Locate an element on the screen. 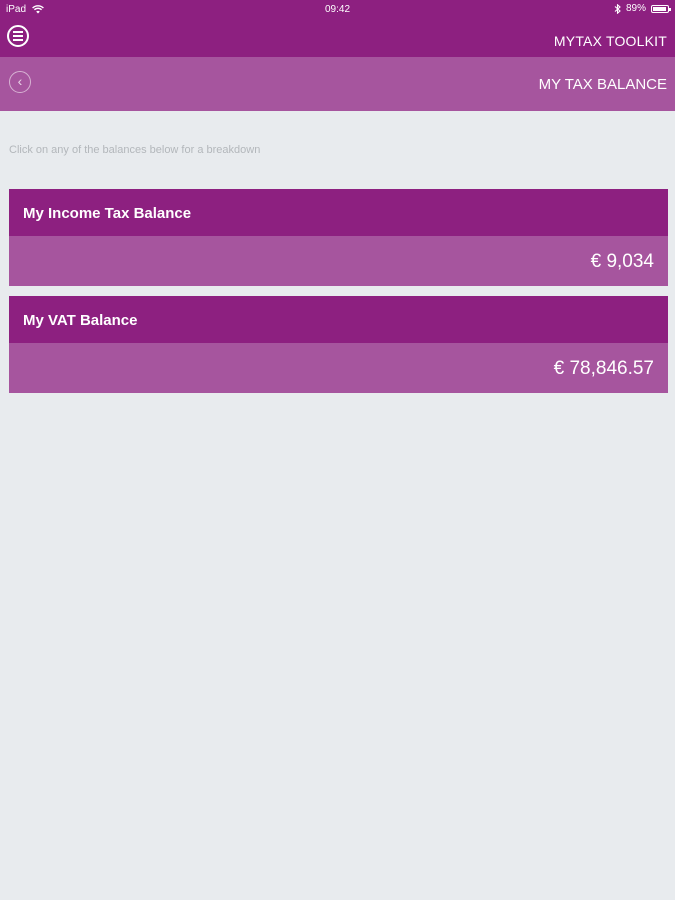 Image resolution: width=675 pixels, height=900 pixels. vat-balance-label: My VAT Balance is located at coordinates (338, 319).